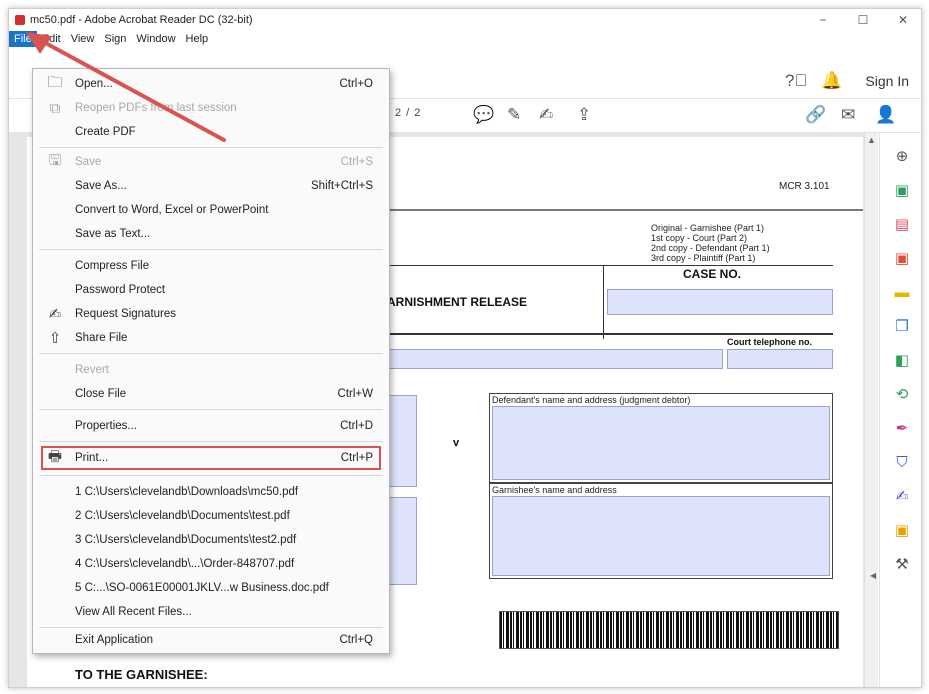  Describe the element at coordinates (51, 39) in the screenshot. I see `menu-edit: Edit` at that location.